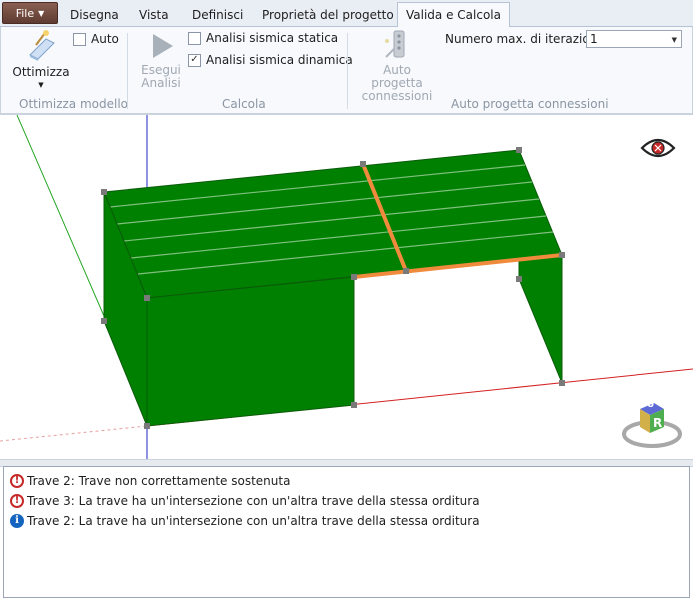 The image size is (693, 600). Describe the element at coordinates (74, 433) in the screenshot. I see `x-axis-negative-line` at that location.